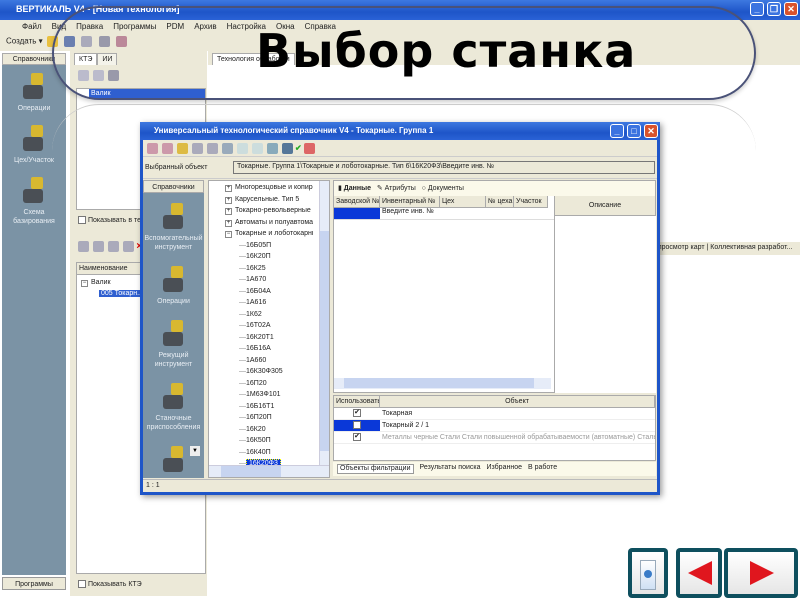  Describe the element at coordinates (269, 372) in the screenshot. I see `tree-item-machine: —16К30Ф305` at that location.